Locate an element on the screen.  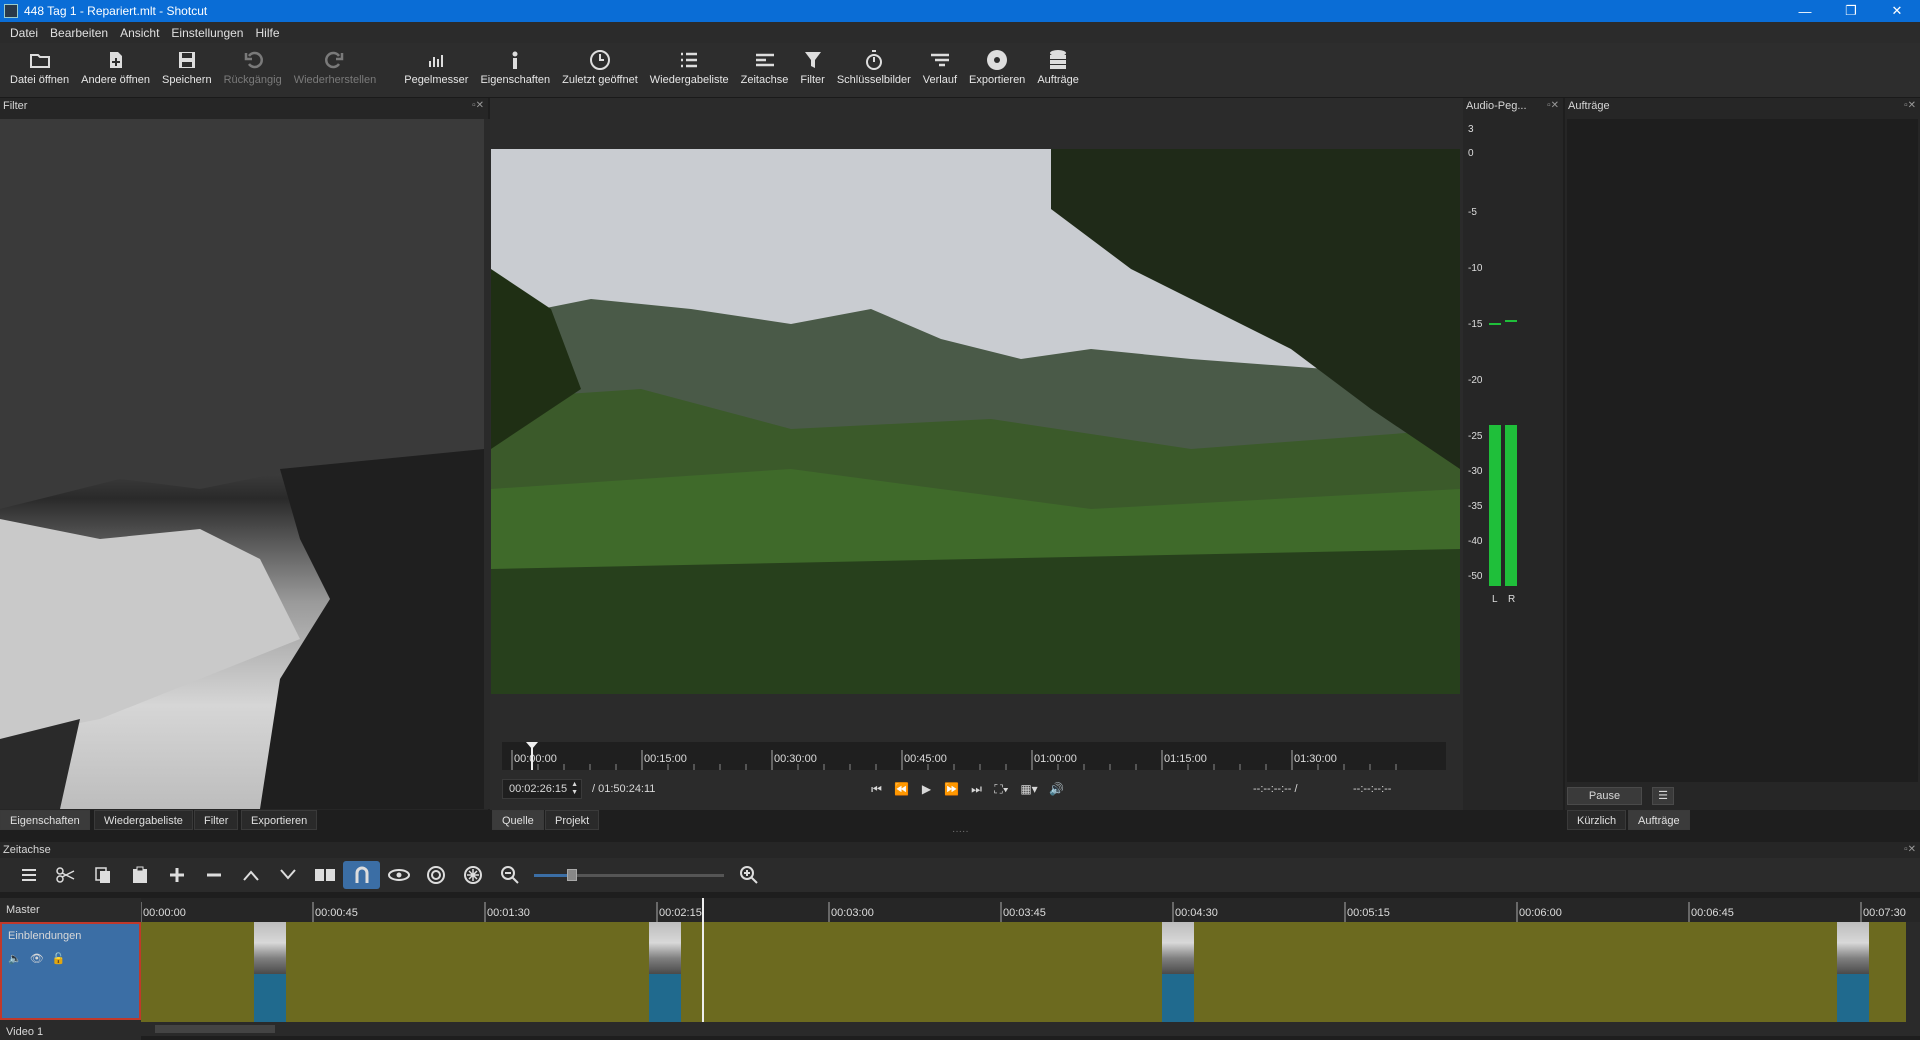
meter-icon is located at coordinates (436, 60).